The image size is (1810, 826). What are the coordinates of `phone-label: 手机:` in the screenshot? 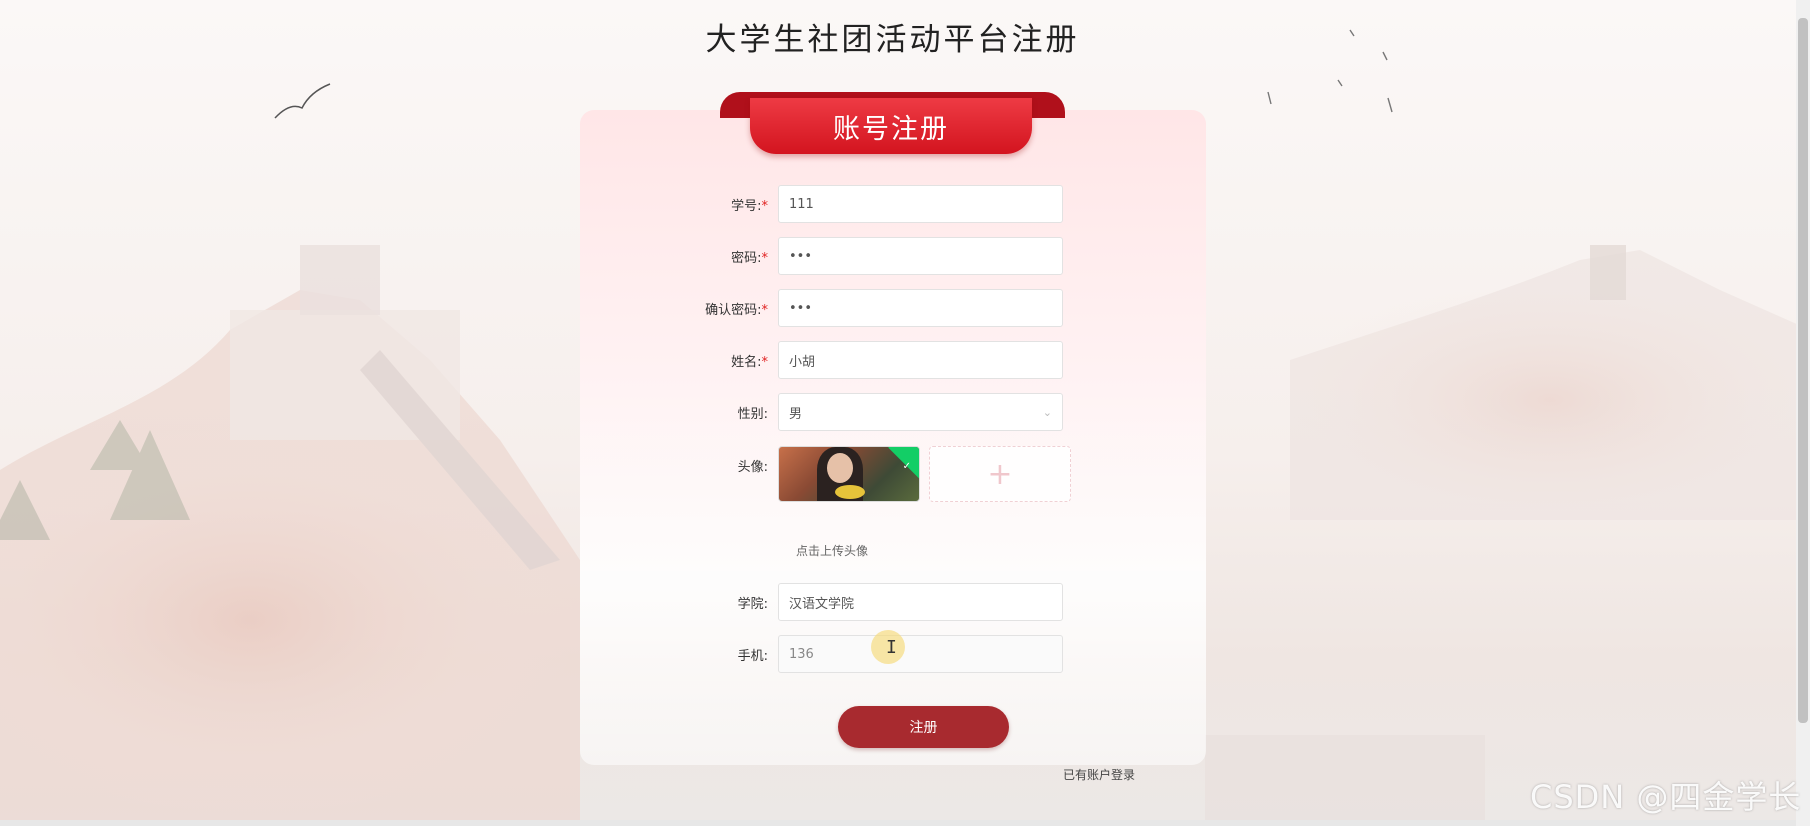 It's located at (752, 656).